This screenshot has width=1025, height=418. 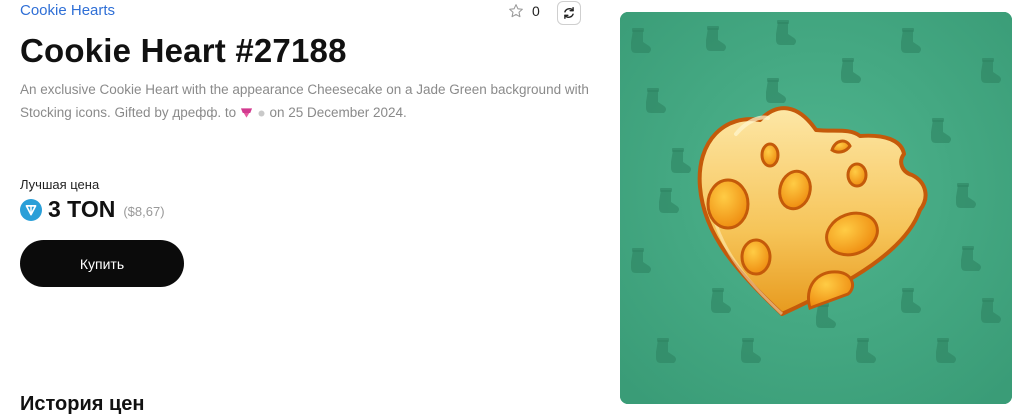 What do you see at coordinates (261, 113) in the screenshot?
I see `recipient-badge-icon` at bounding box center [261, 113].